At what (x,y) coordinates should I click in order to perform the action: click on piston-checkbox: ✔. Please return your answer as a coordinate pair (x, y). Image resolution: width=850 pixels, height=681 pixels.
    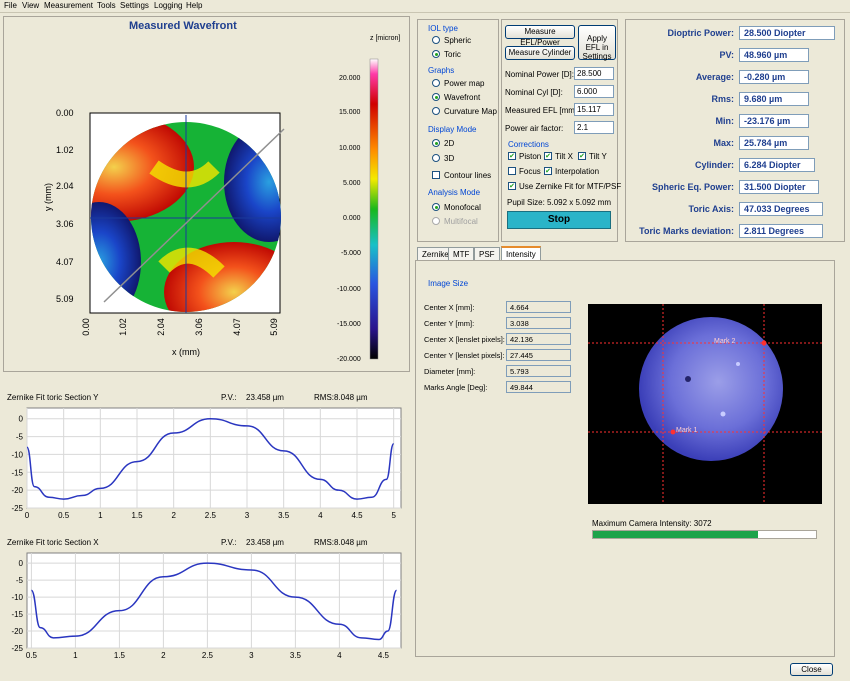
    Looking at the image, I should click on (512, 156).